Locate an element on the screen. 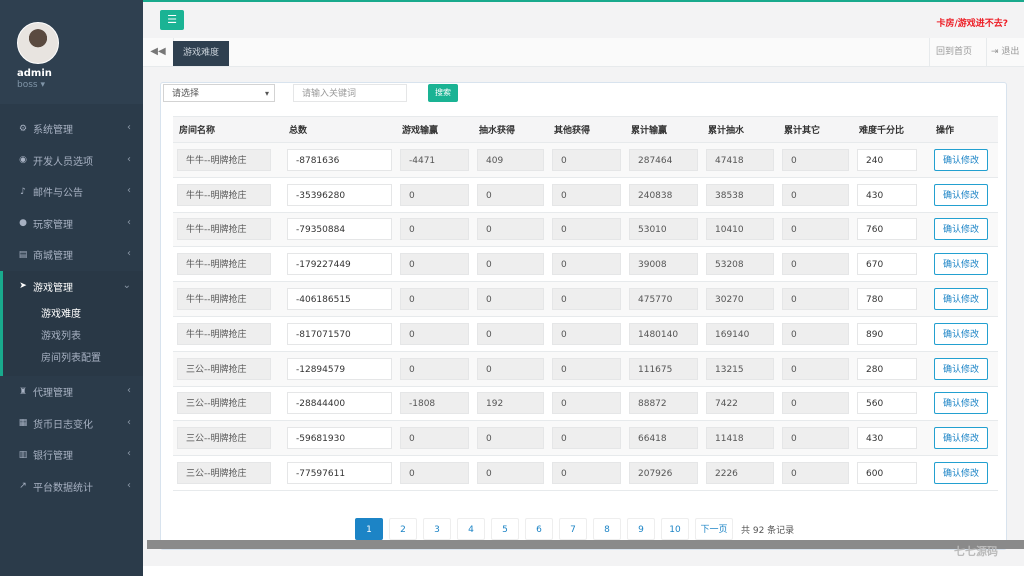  gamepad-icon: ◉ is located at coordinates (23, 160).